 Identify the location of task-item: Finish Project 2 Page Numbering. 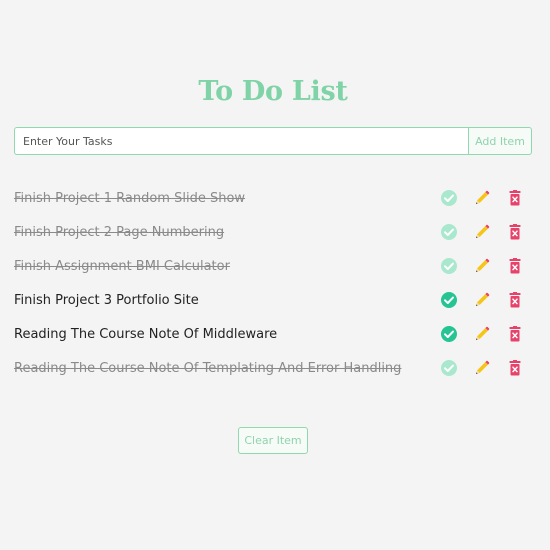
(272, 232).